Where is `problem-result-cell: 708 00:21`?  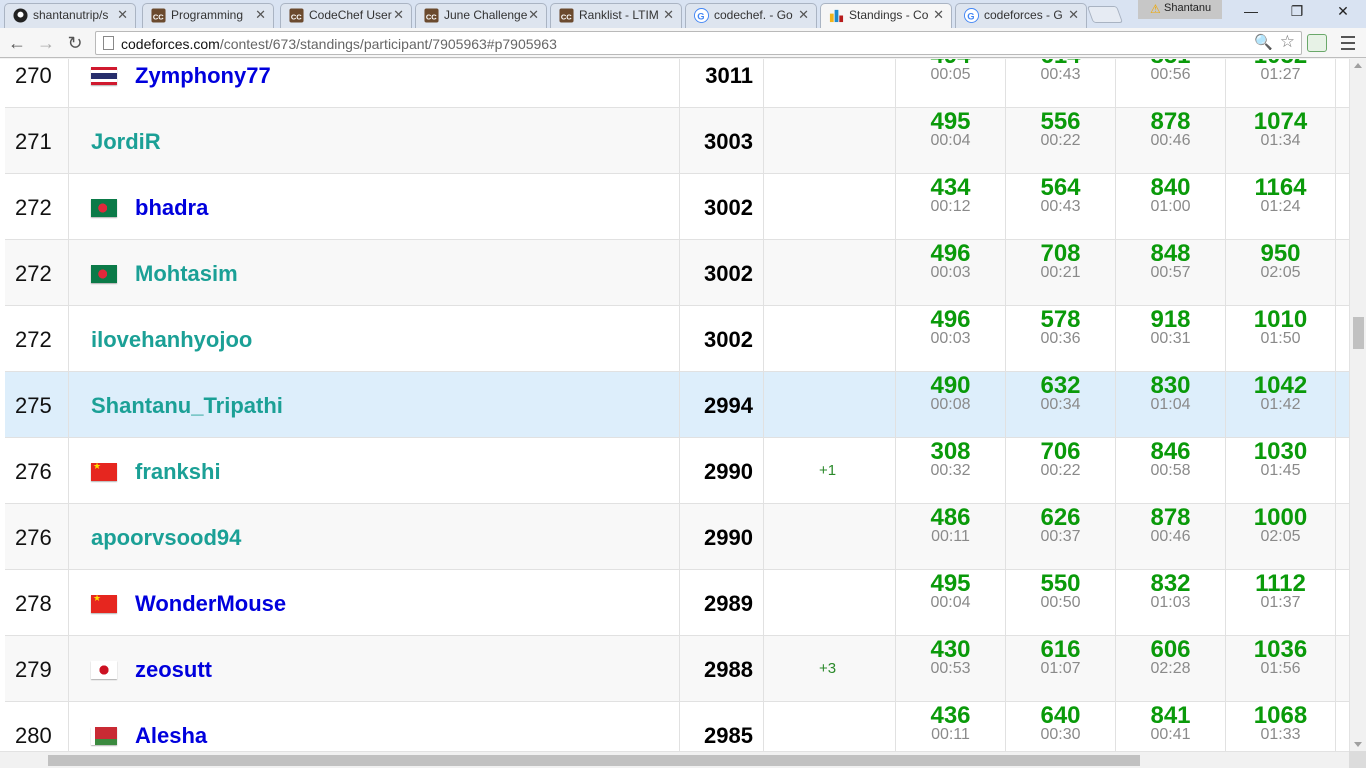 problem-result-cell: 708 00:21 is located at coordinates (1061, 273).